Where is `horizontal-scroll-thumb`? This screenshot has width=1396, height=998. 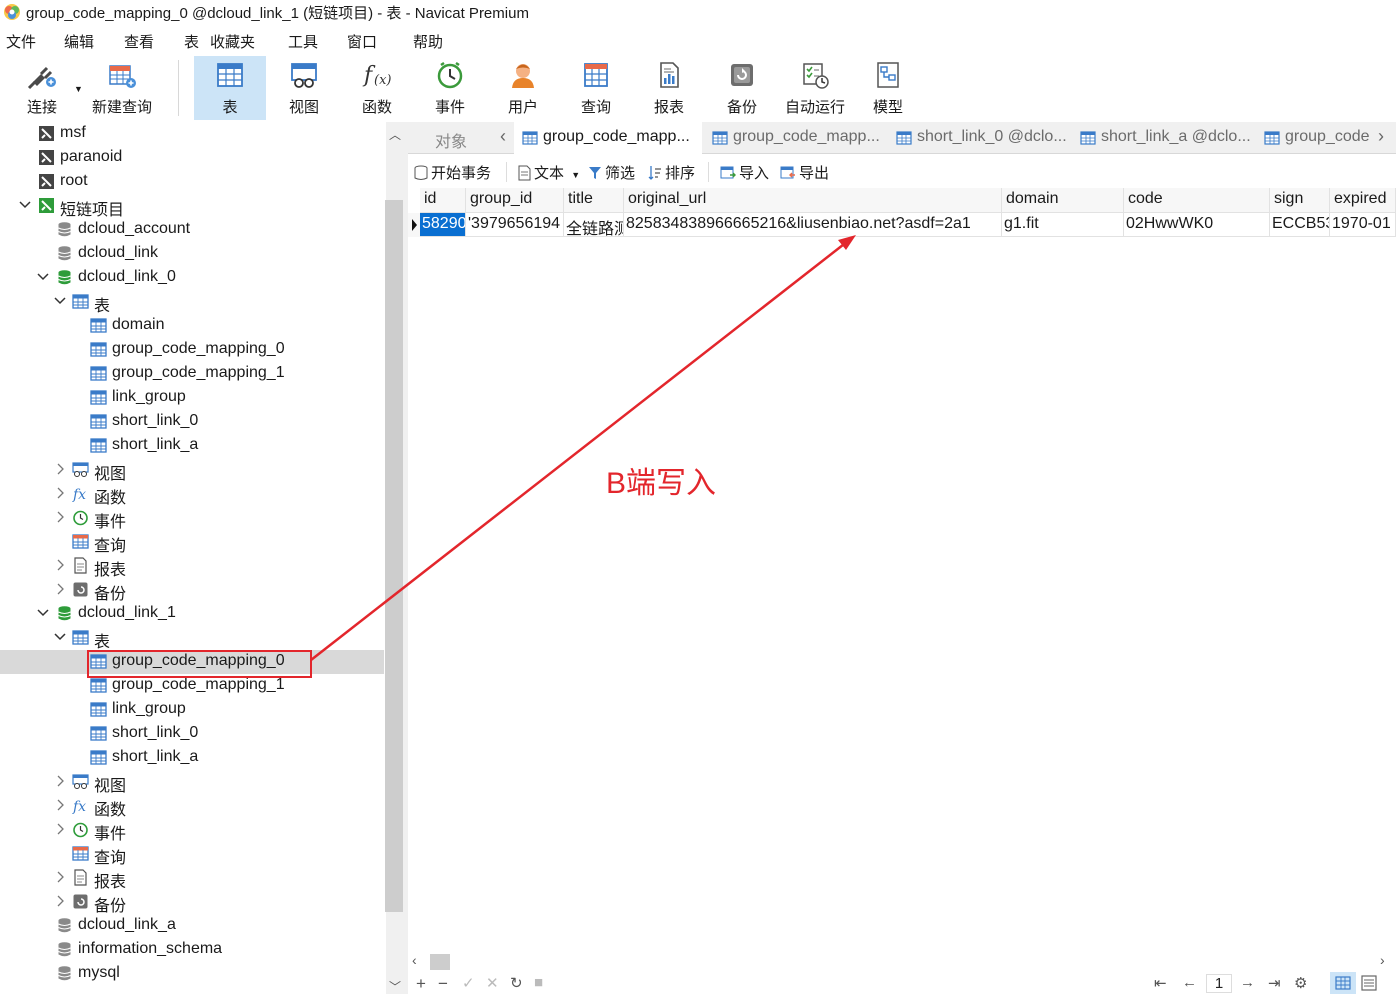
horizontal-scroll-thumb is located at coordinates (440, 962).